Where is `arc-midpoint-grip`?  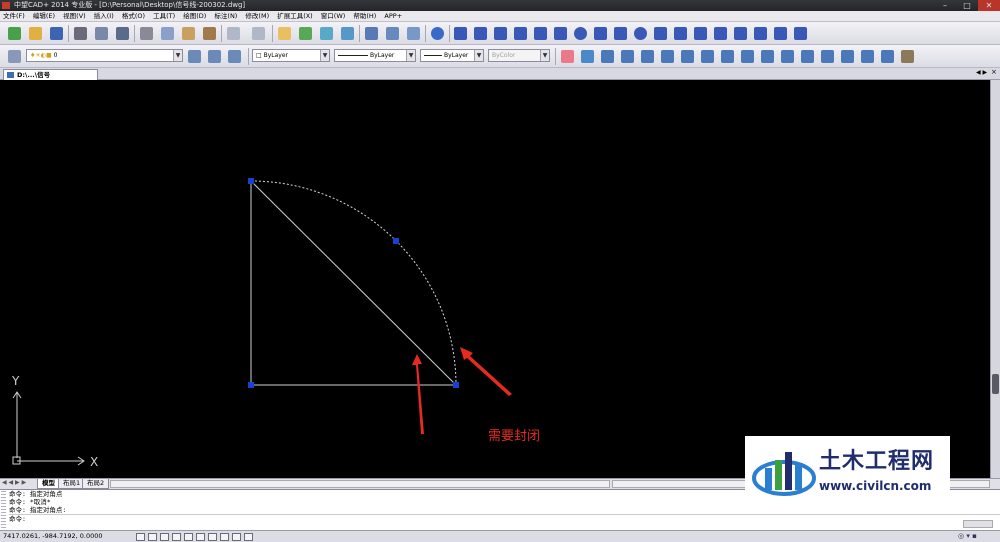 arc-midpoint-grip is located at coordinates (396, 241).